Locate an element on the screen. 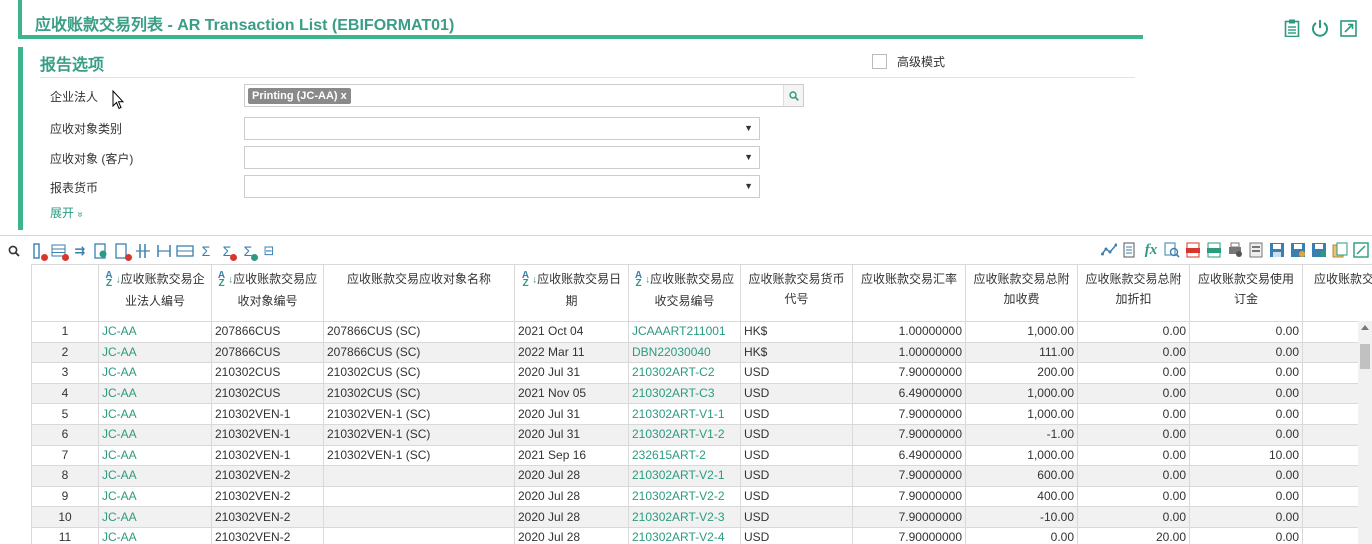  table-cell-link: DBN22030040 is located at coordinates (684, 352).